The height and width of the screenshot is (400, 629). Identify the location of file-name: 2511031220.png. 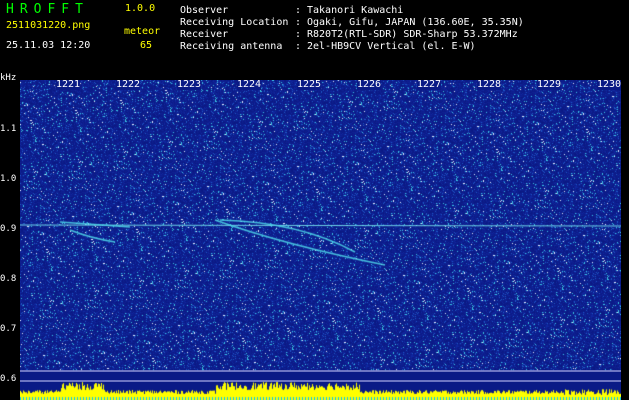
(48, 25).